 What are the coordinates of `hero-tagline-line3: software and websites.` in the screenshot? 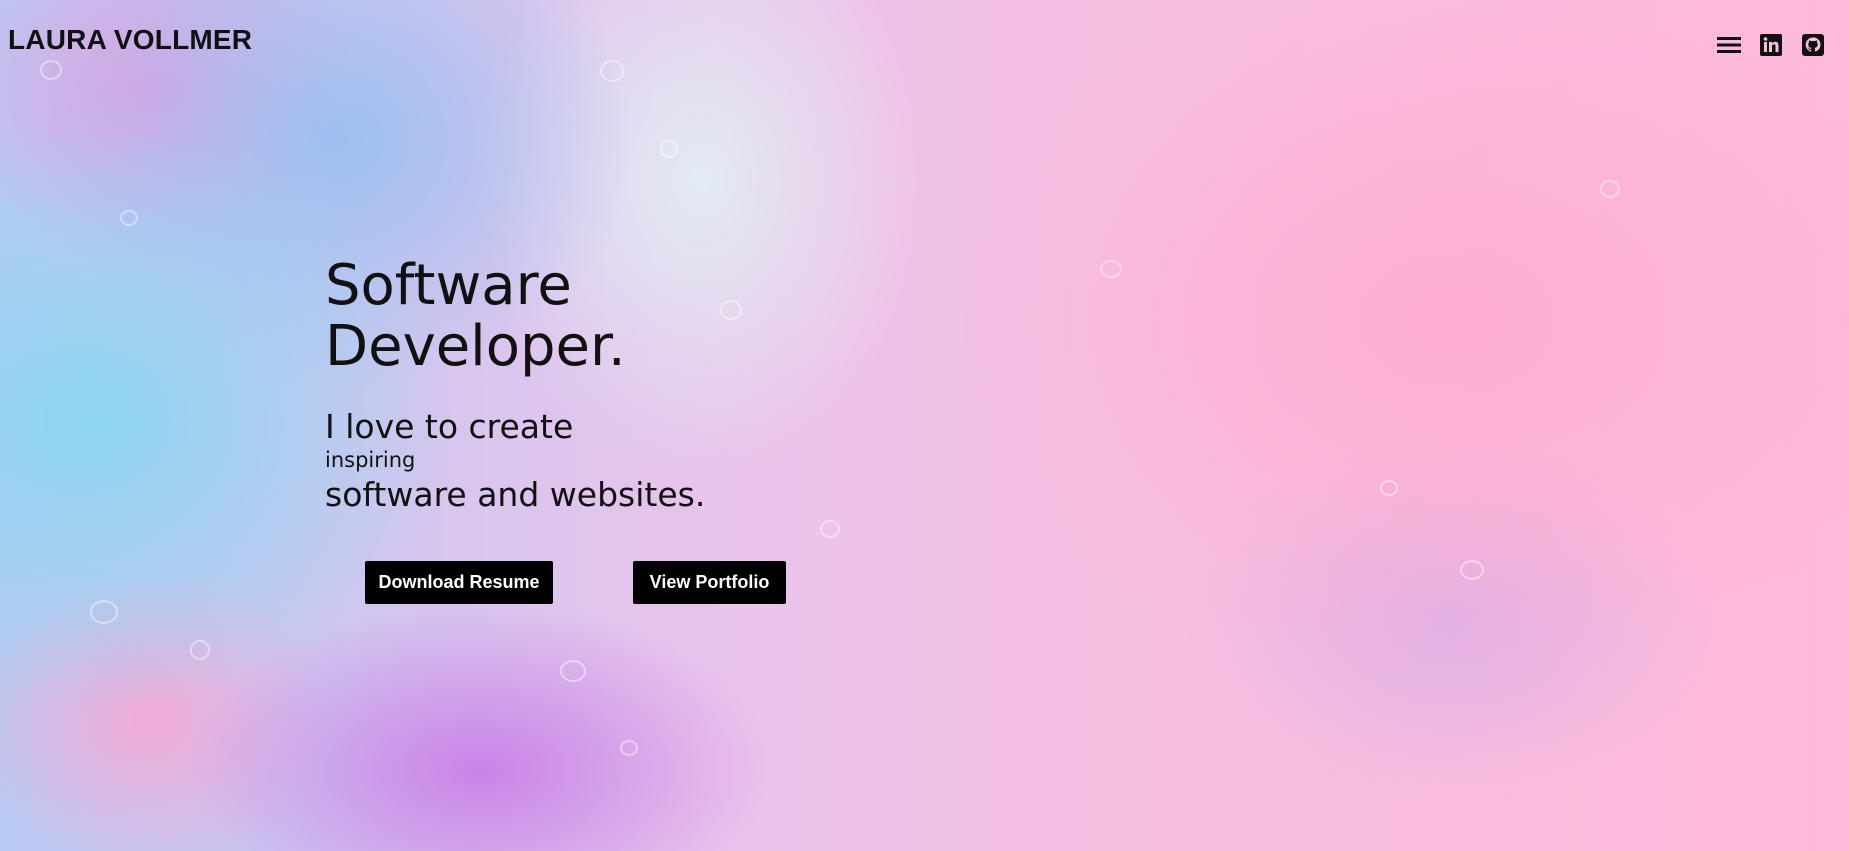 It's located at (515, 494).